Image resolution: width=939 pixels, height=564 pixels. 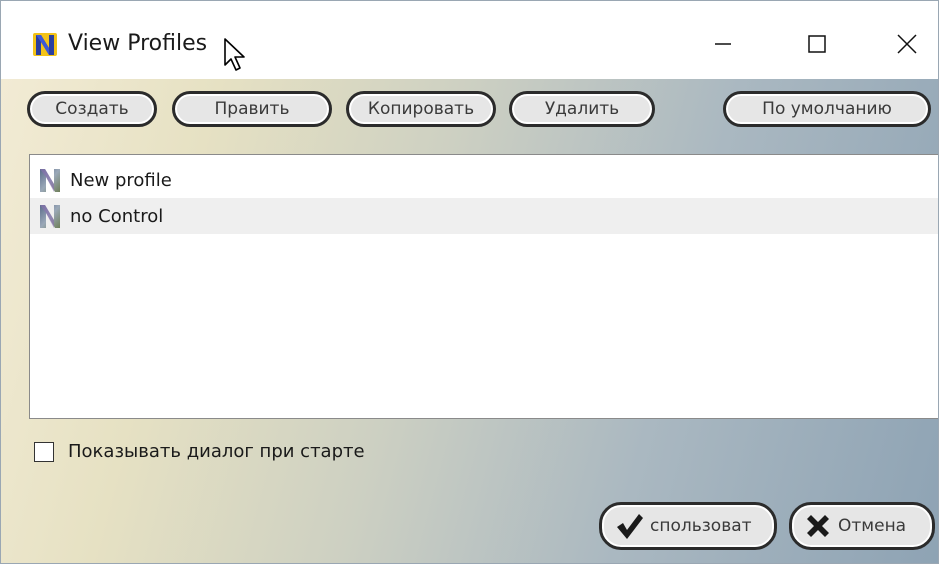 What do you see at coordinates (117, 216) in the screenshot?
I see `profile-label: no Control` at bounding box center [117, 216].